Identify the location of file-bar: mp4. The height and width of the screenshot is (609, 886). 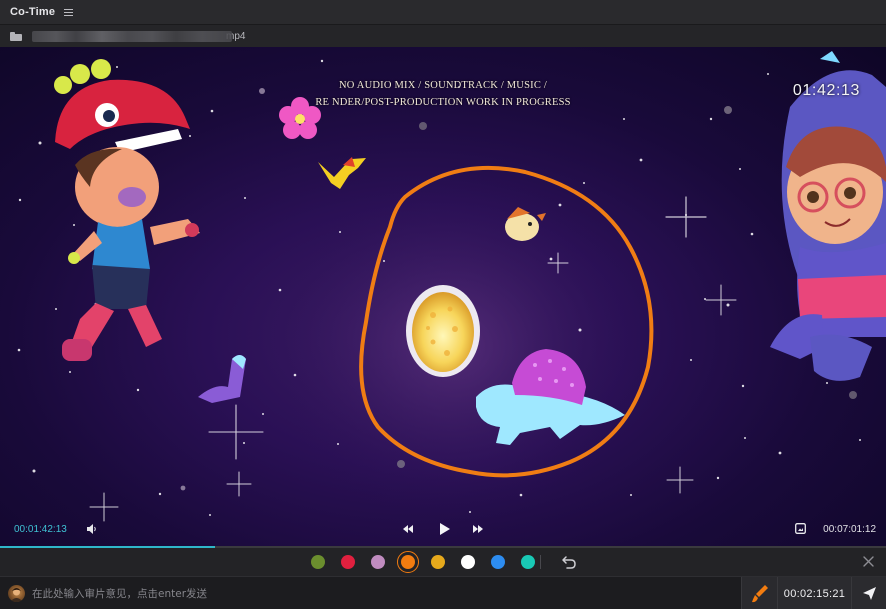
(443, 36).